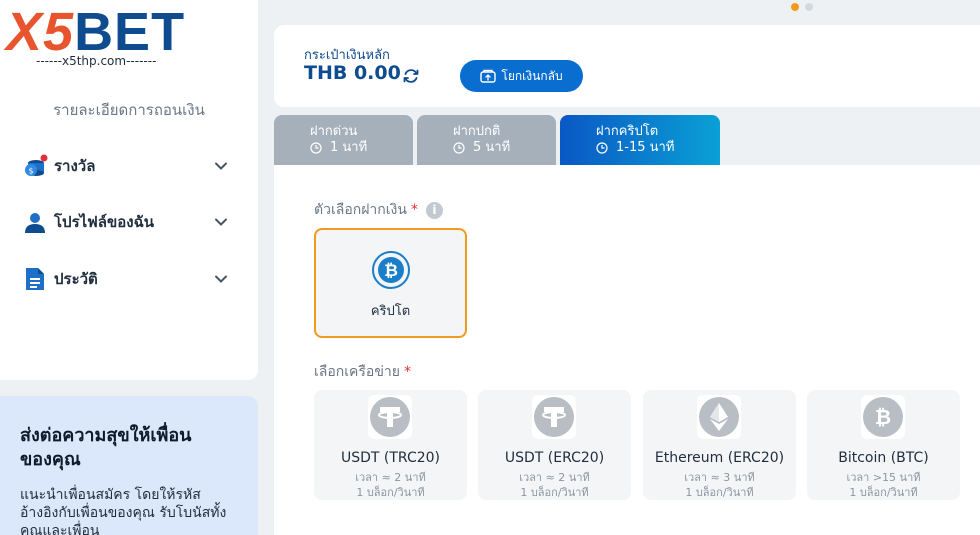 Image resolution: width=980 pixels, height=535 pixels. Describe the element at coordinates (532, 75) in the screenshot. I see `transfer-back-label: โยกเงินกลับ` at that location.